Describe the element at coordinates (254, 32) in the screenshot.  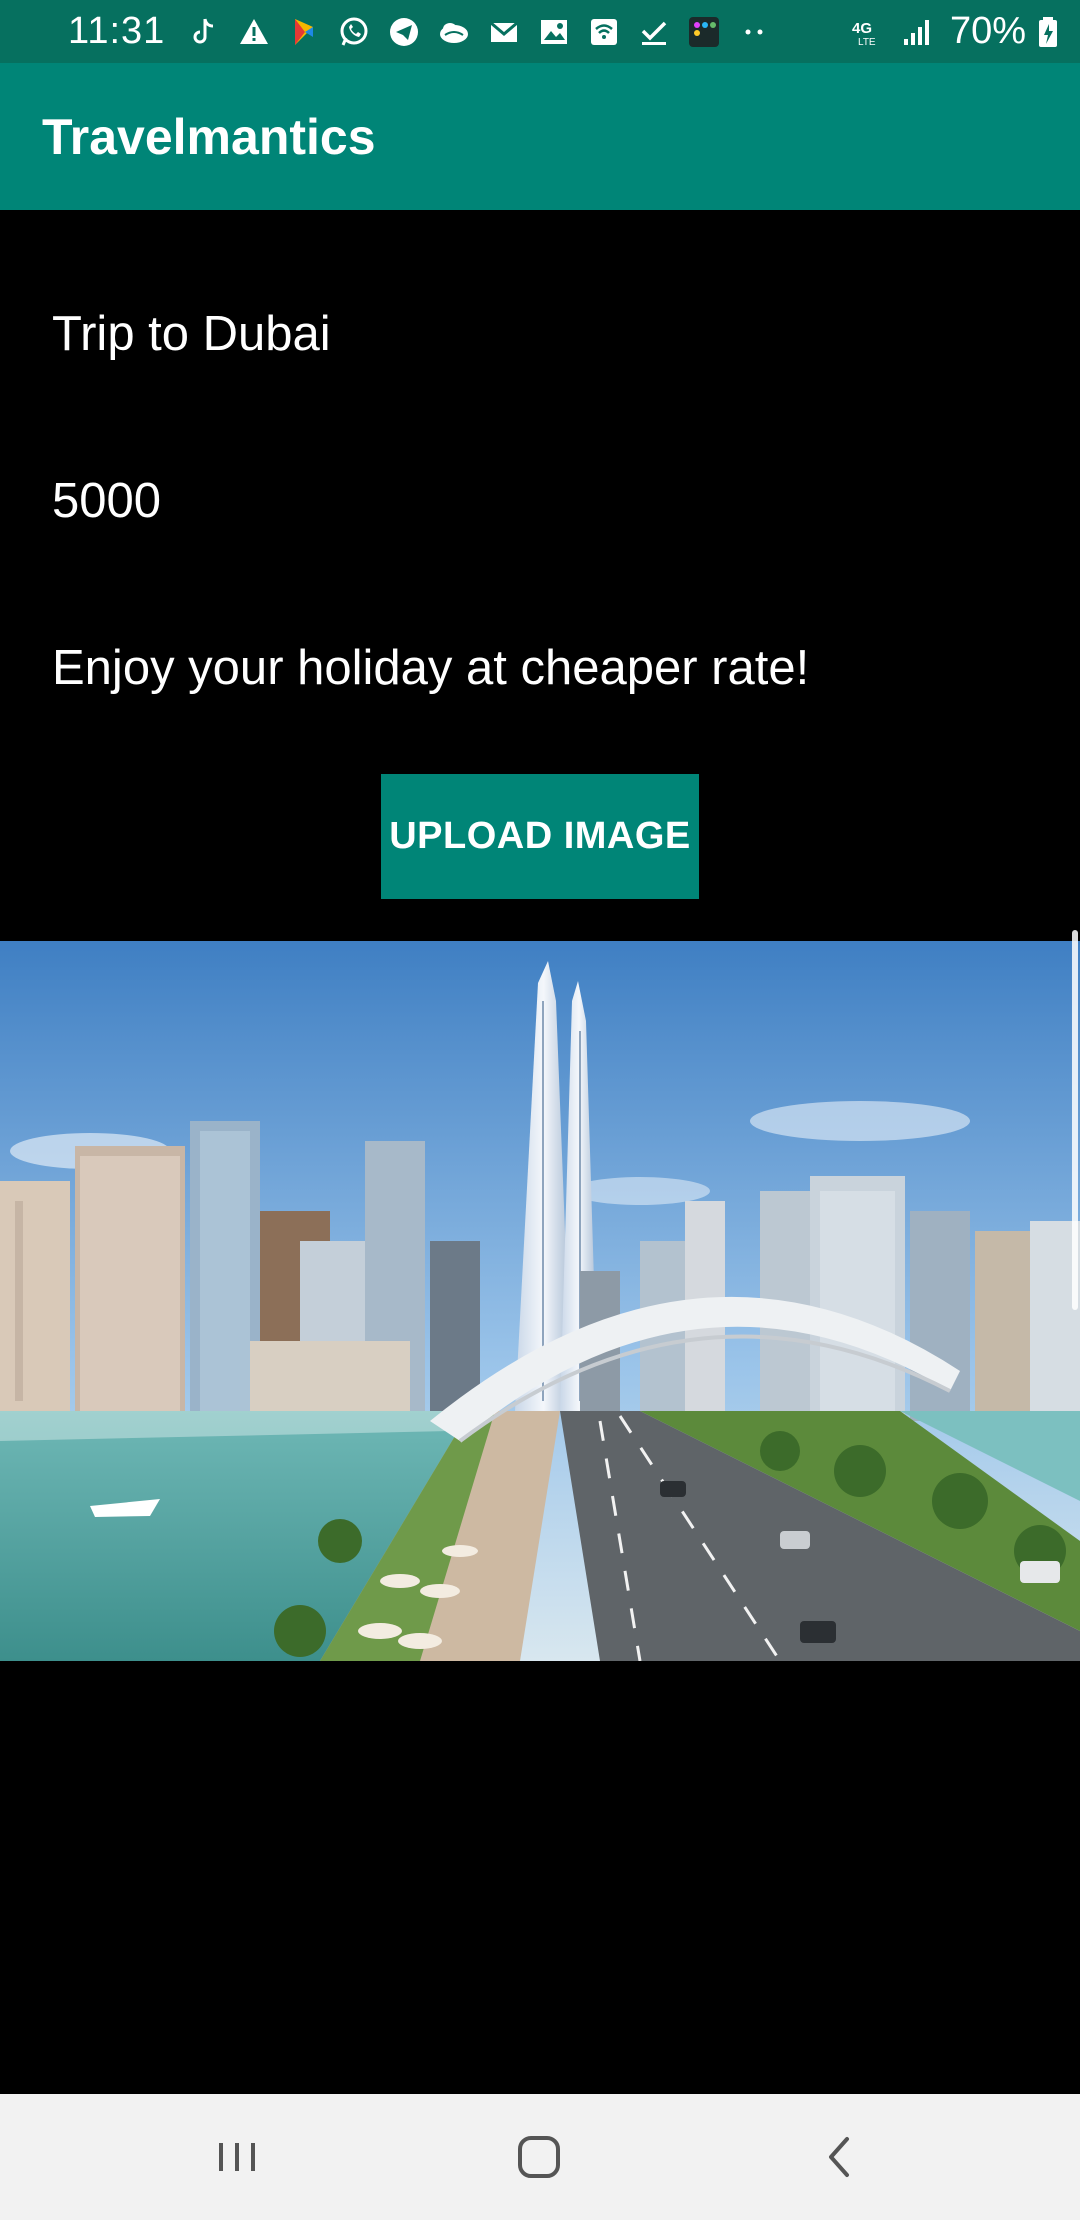
I see `warning-icon` at that location.